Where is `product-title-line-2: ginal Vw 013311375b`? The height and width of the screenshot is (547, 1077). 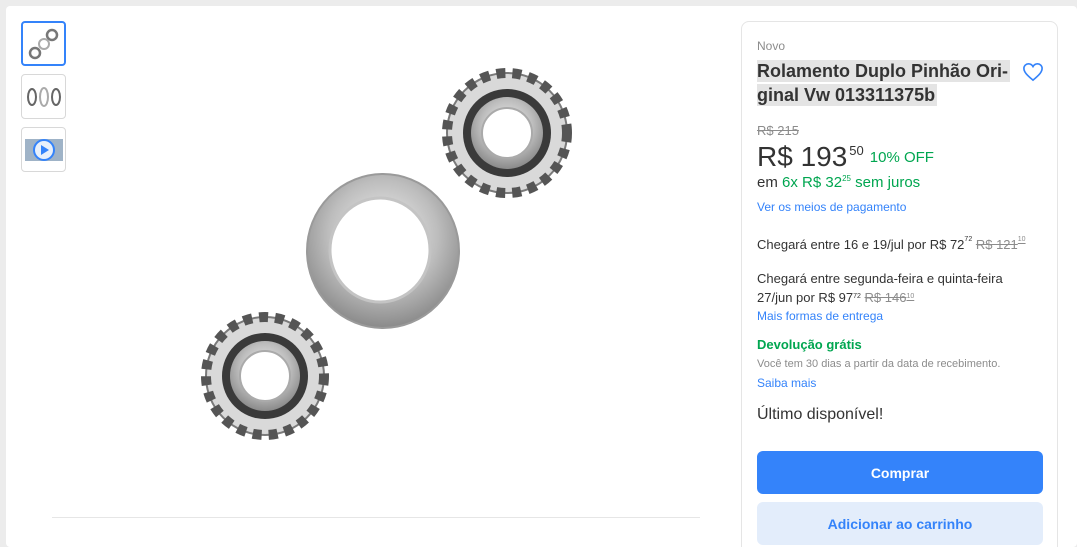
product-title-line-2: ginal Vw 013311375b is located at coordinates (847, 95).